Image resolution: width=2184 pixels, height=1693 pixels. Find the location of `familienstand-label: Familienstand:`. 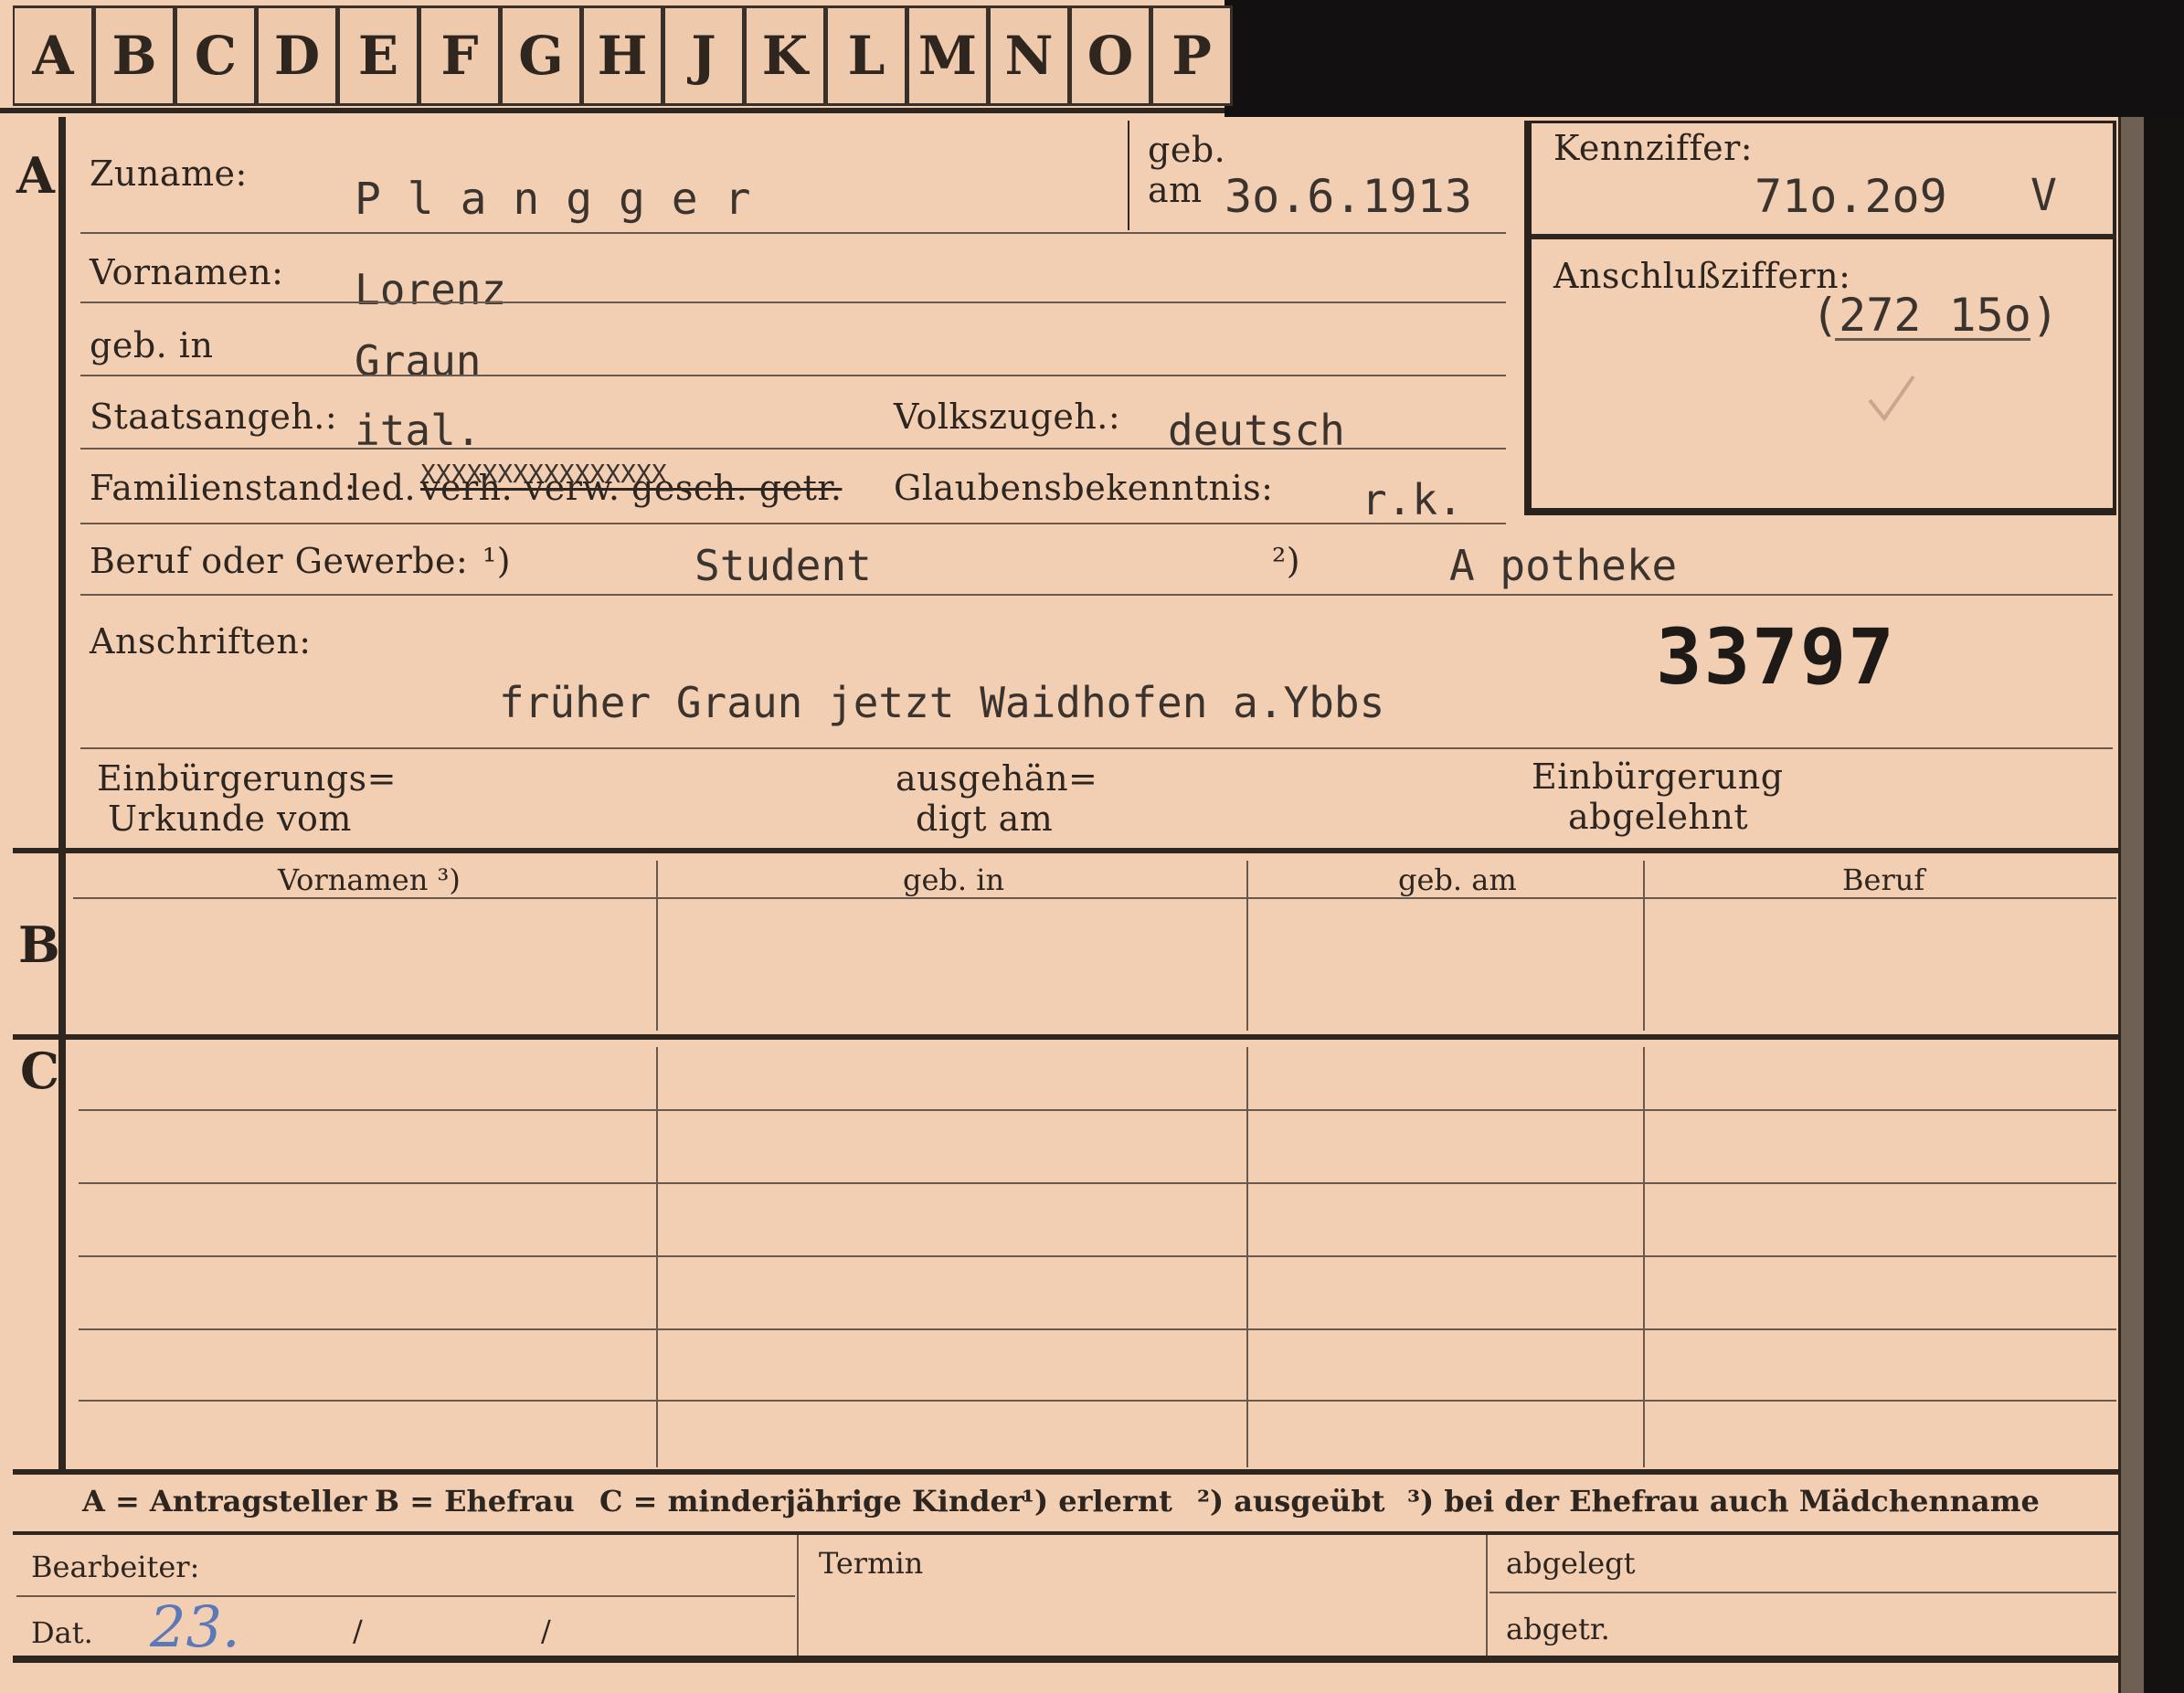

familienstand-label: Familienstand: is located at coordinates (223, 488).